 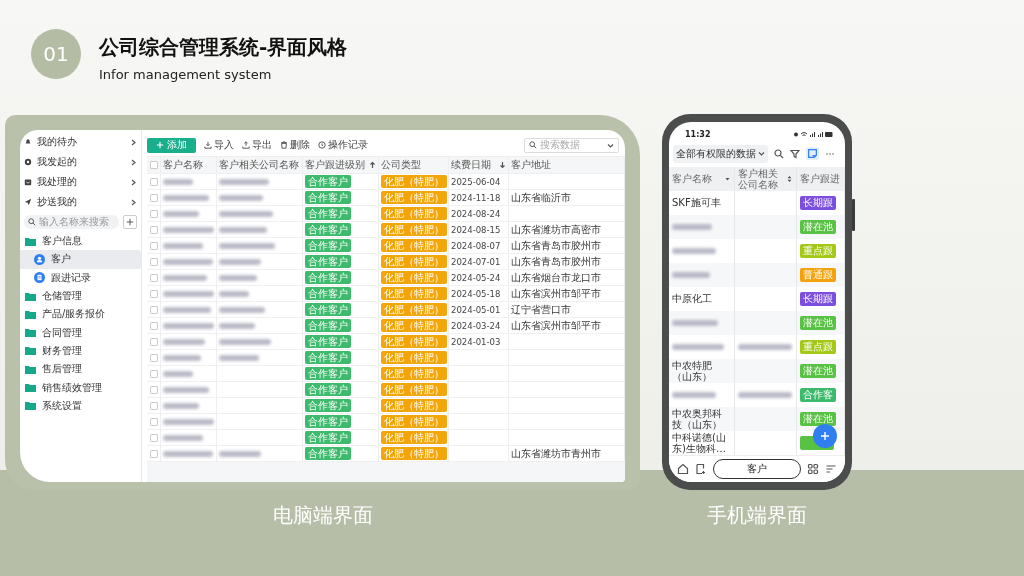 I want to click on table-cell: 山东省潍坊市青州市, so click(x=556, y=453).